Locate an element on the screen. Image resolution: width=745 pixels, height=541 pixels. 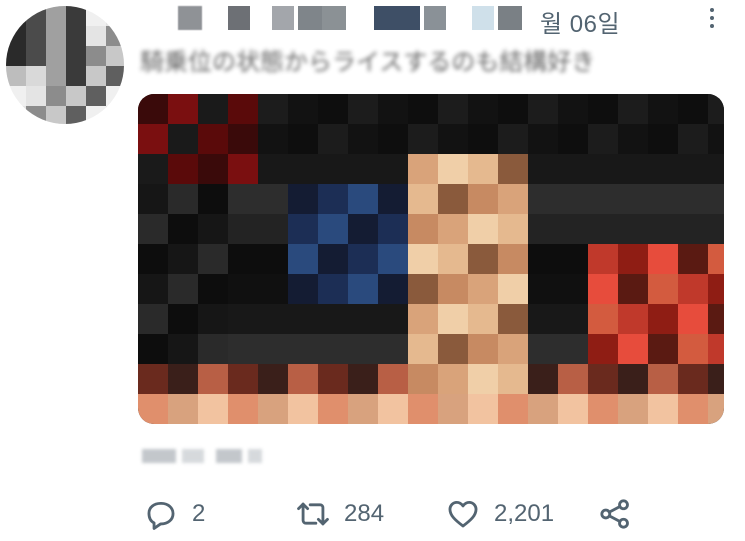
share-button is located at coordinates (615, 514).